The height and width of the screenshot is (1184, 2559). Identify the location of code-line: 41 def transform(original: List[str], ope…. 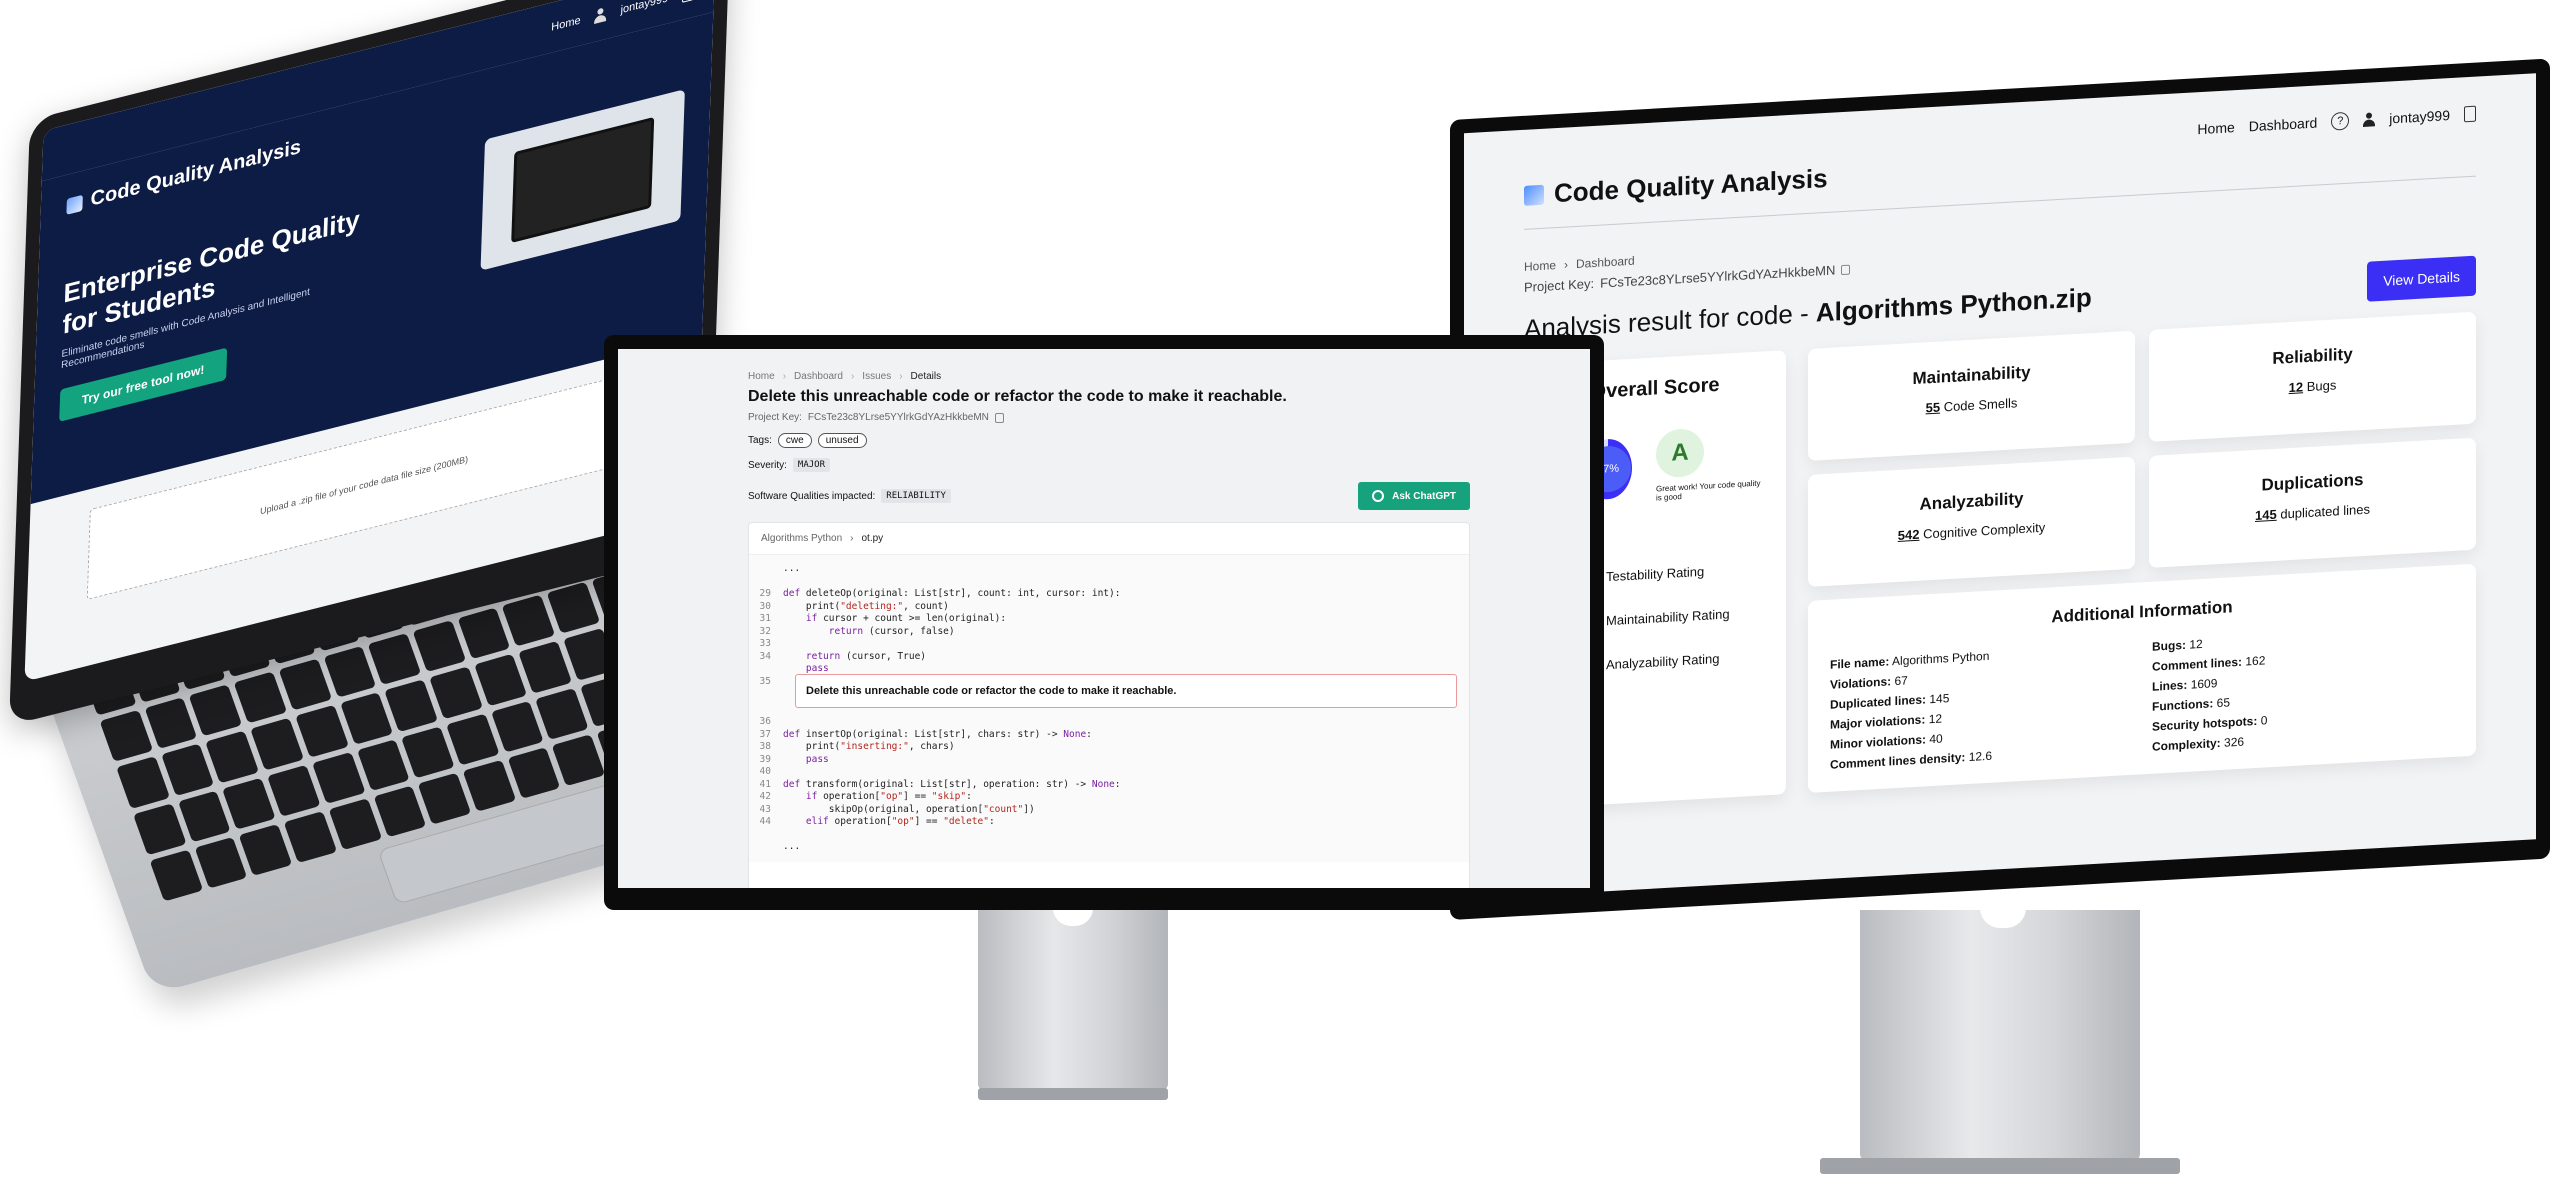
(1109, 785).